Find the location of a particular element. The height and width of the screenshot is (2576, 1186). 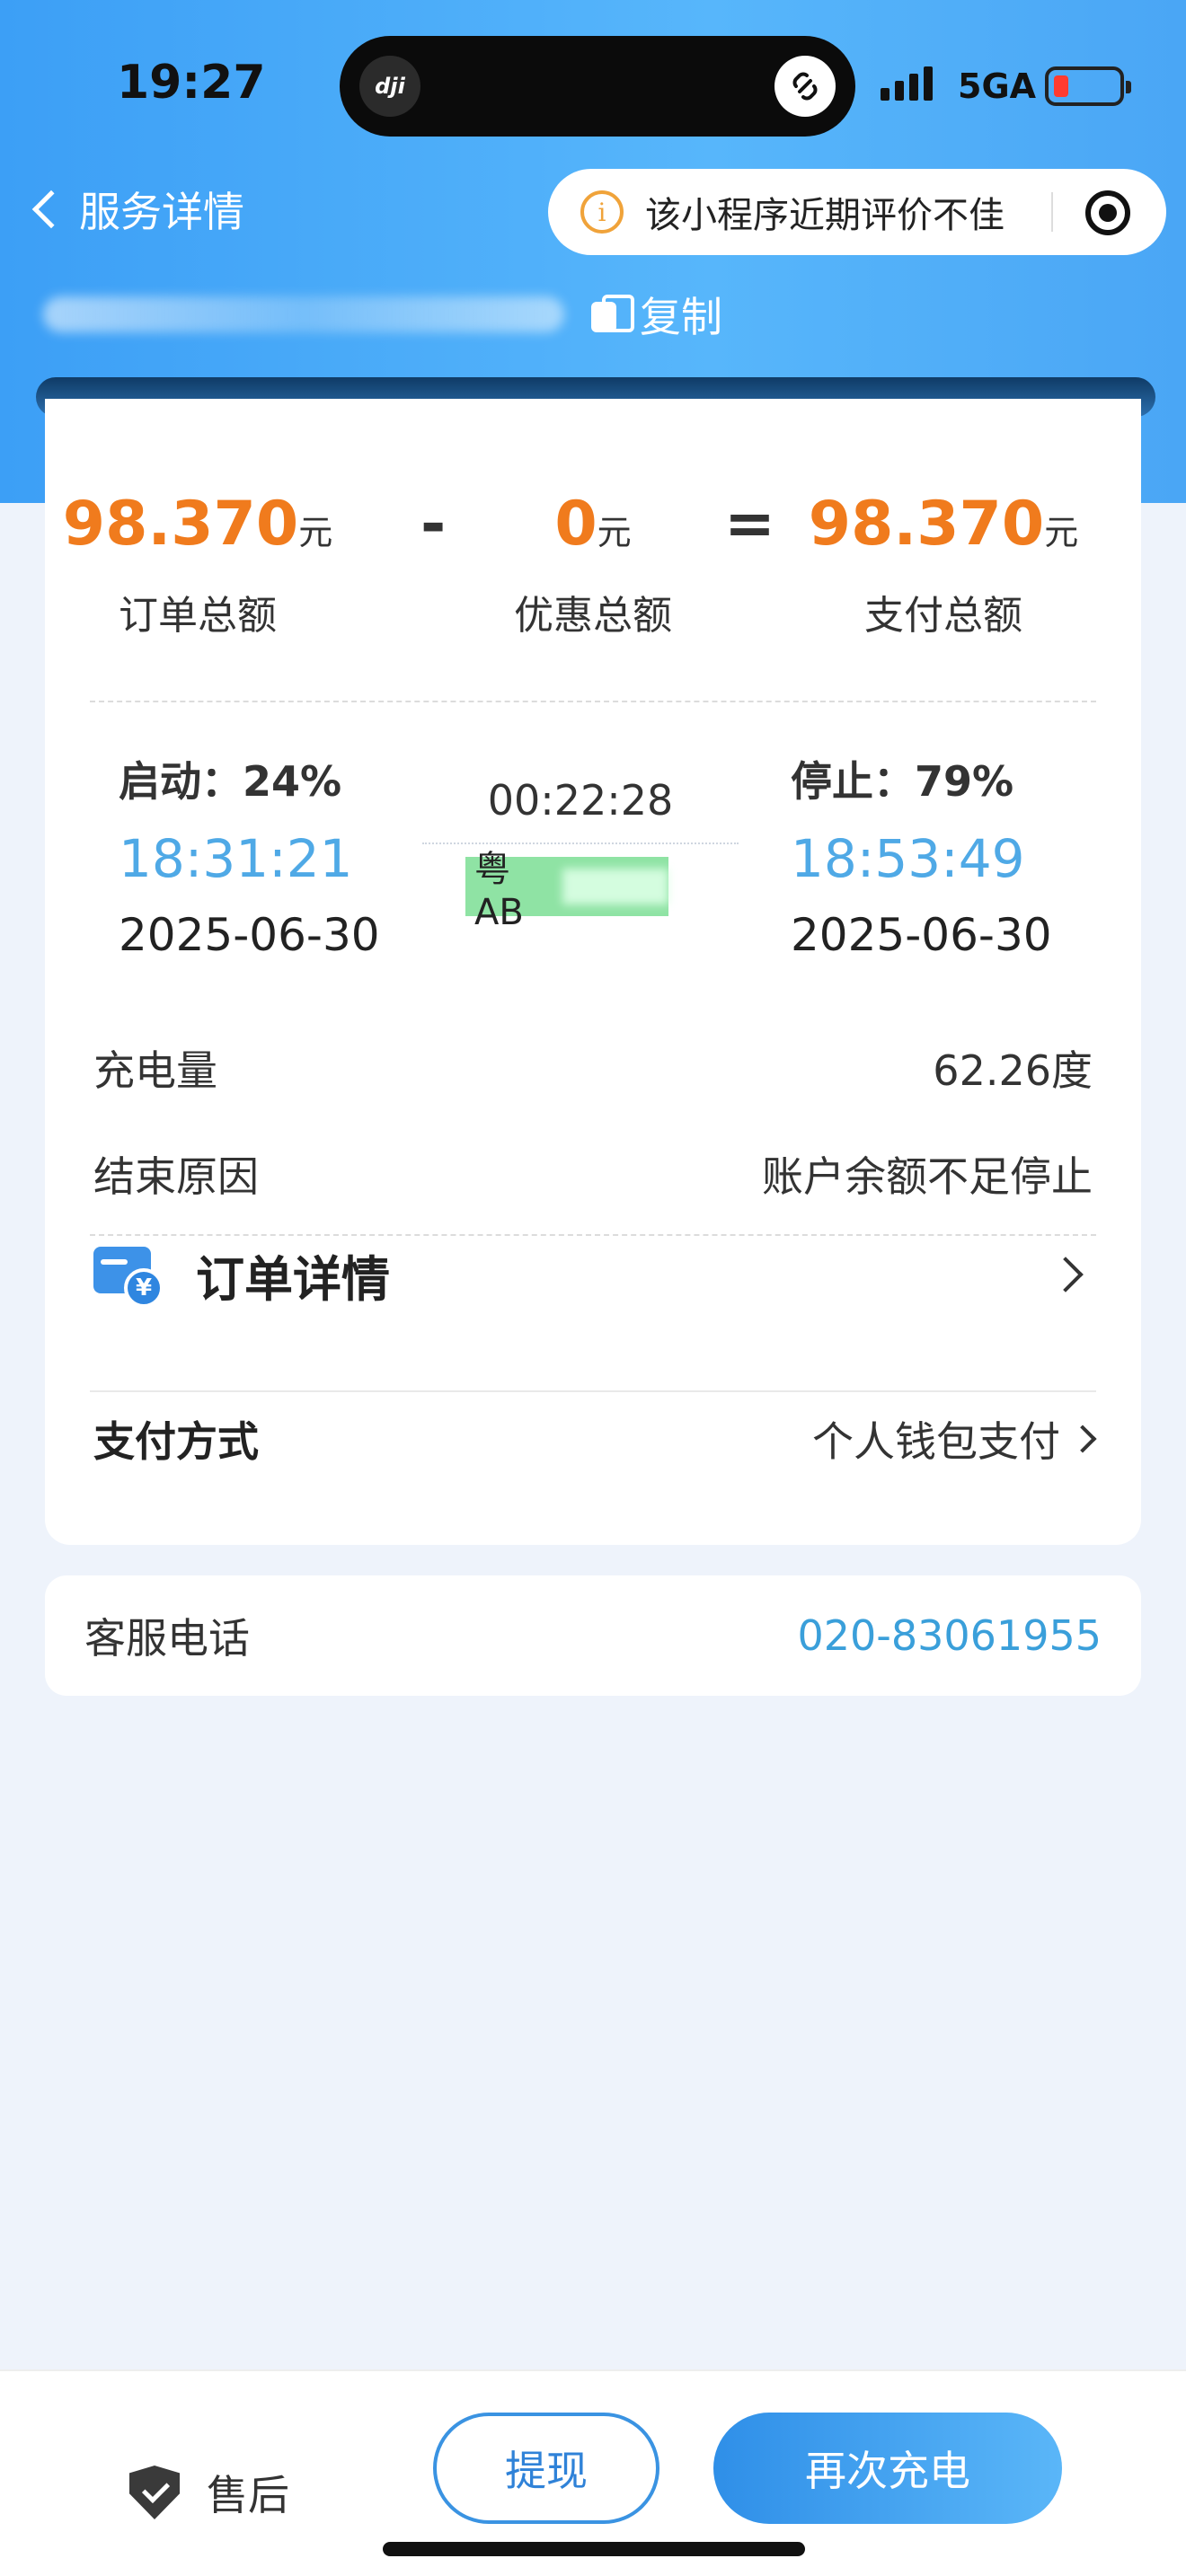

chevron-left-icon is located at coordinates (51, 209).